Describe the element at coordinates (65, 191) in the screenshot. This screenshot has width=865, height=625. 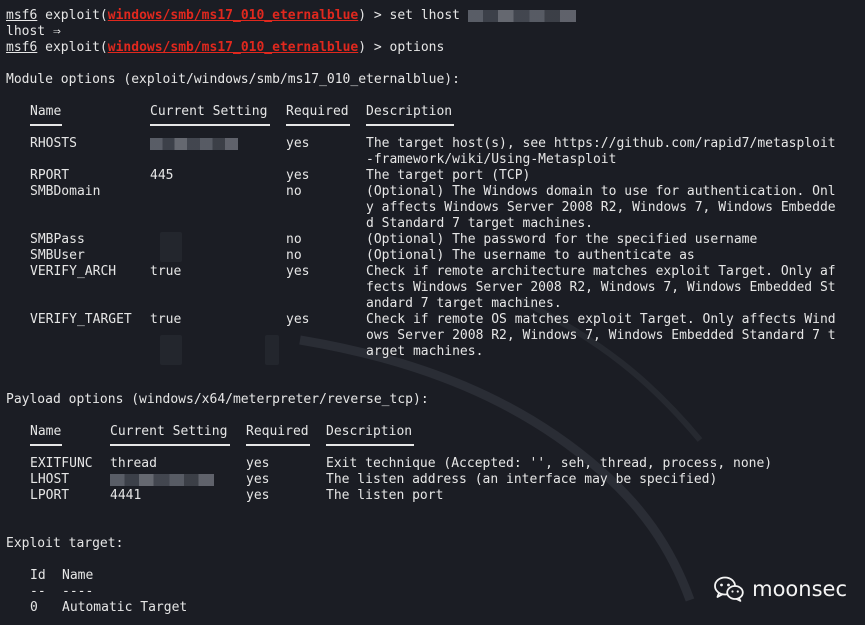
I see `option-name: SMBDomain` at that location.